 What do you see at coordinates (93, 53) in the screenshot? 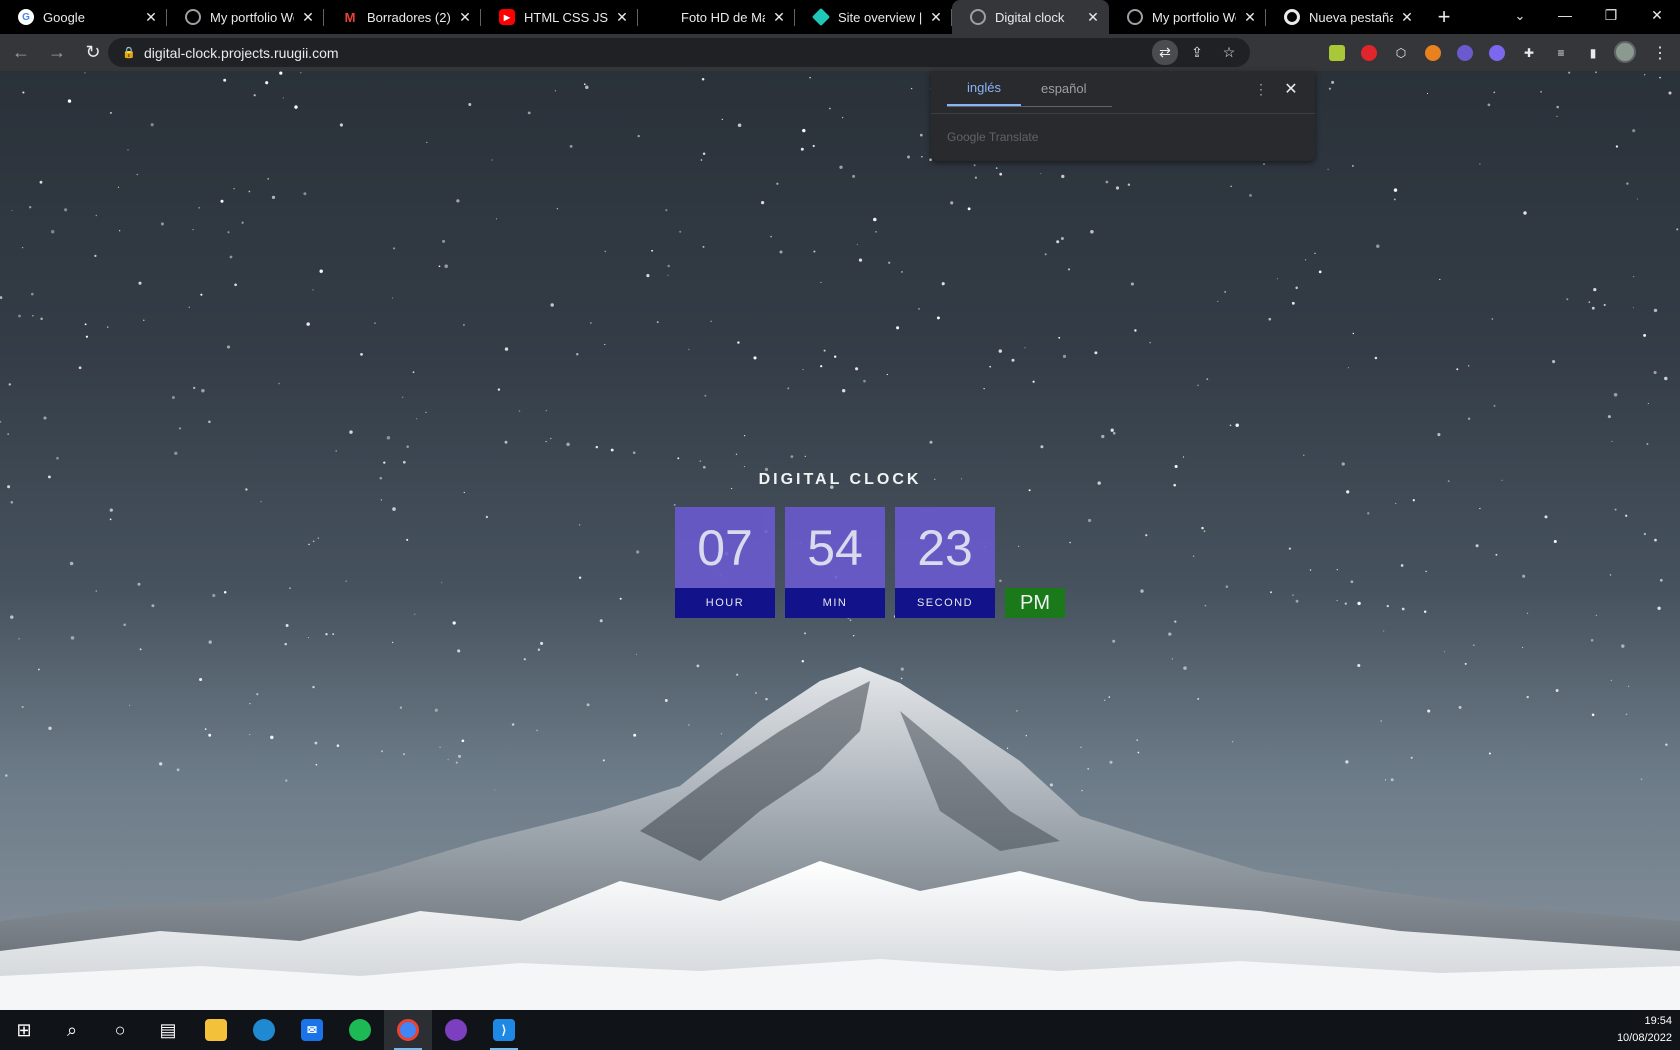
I see `reload-icon: ↻` at bounding box center [93, 53].